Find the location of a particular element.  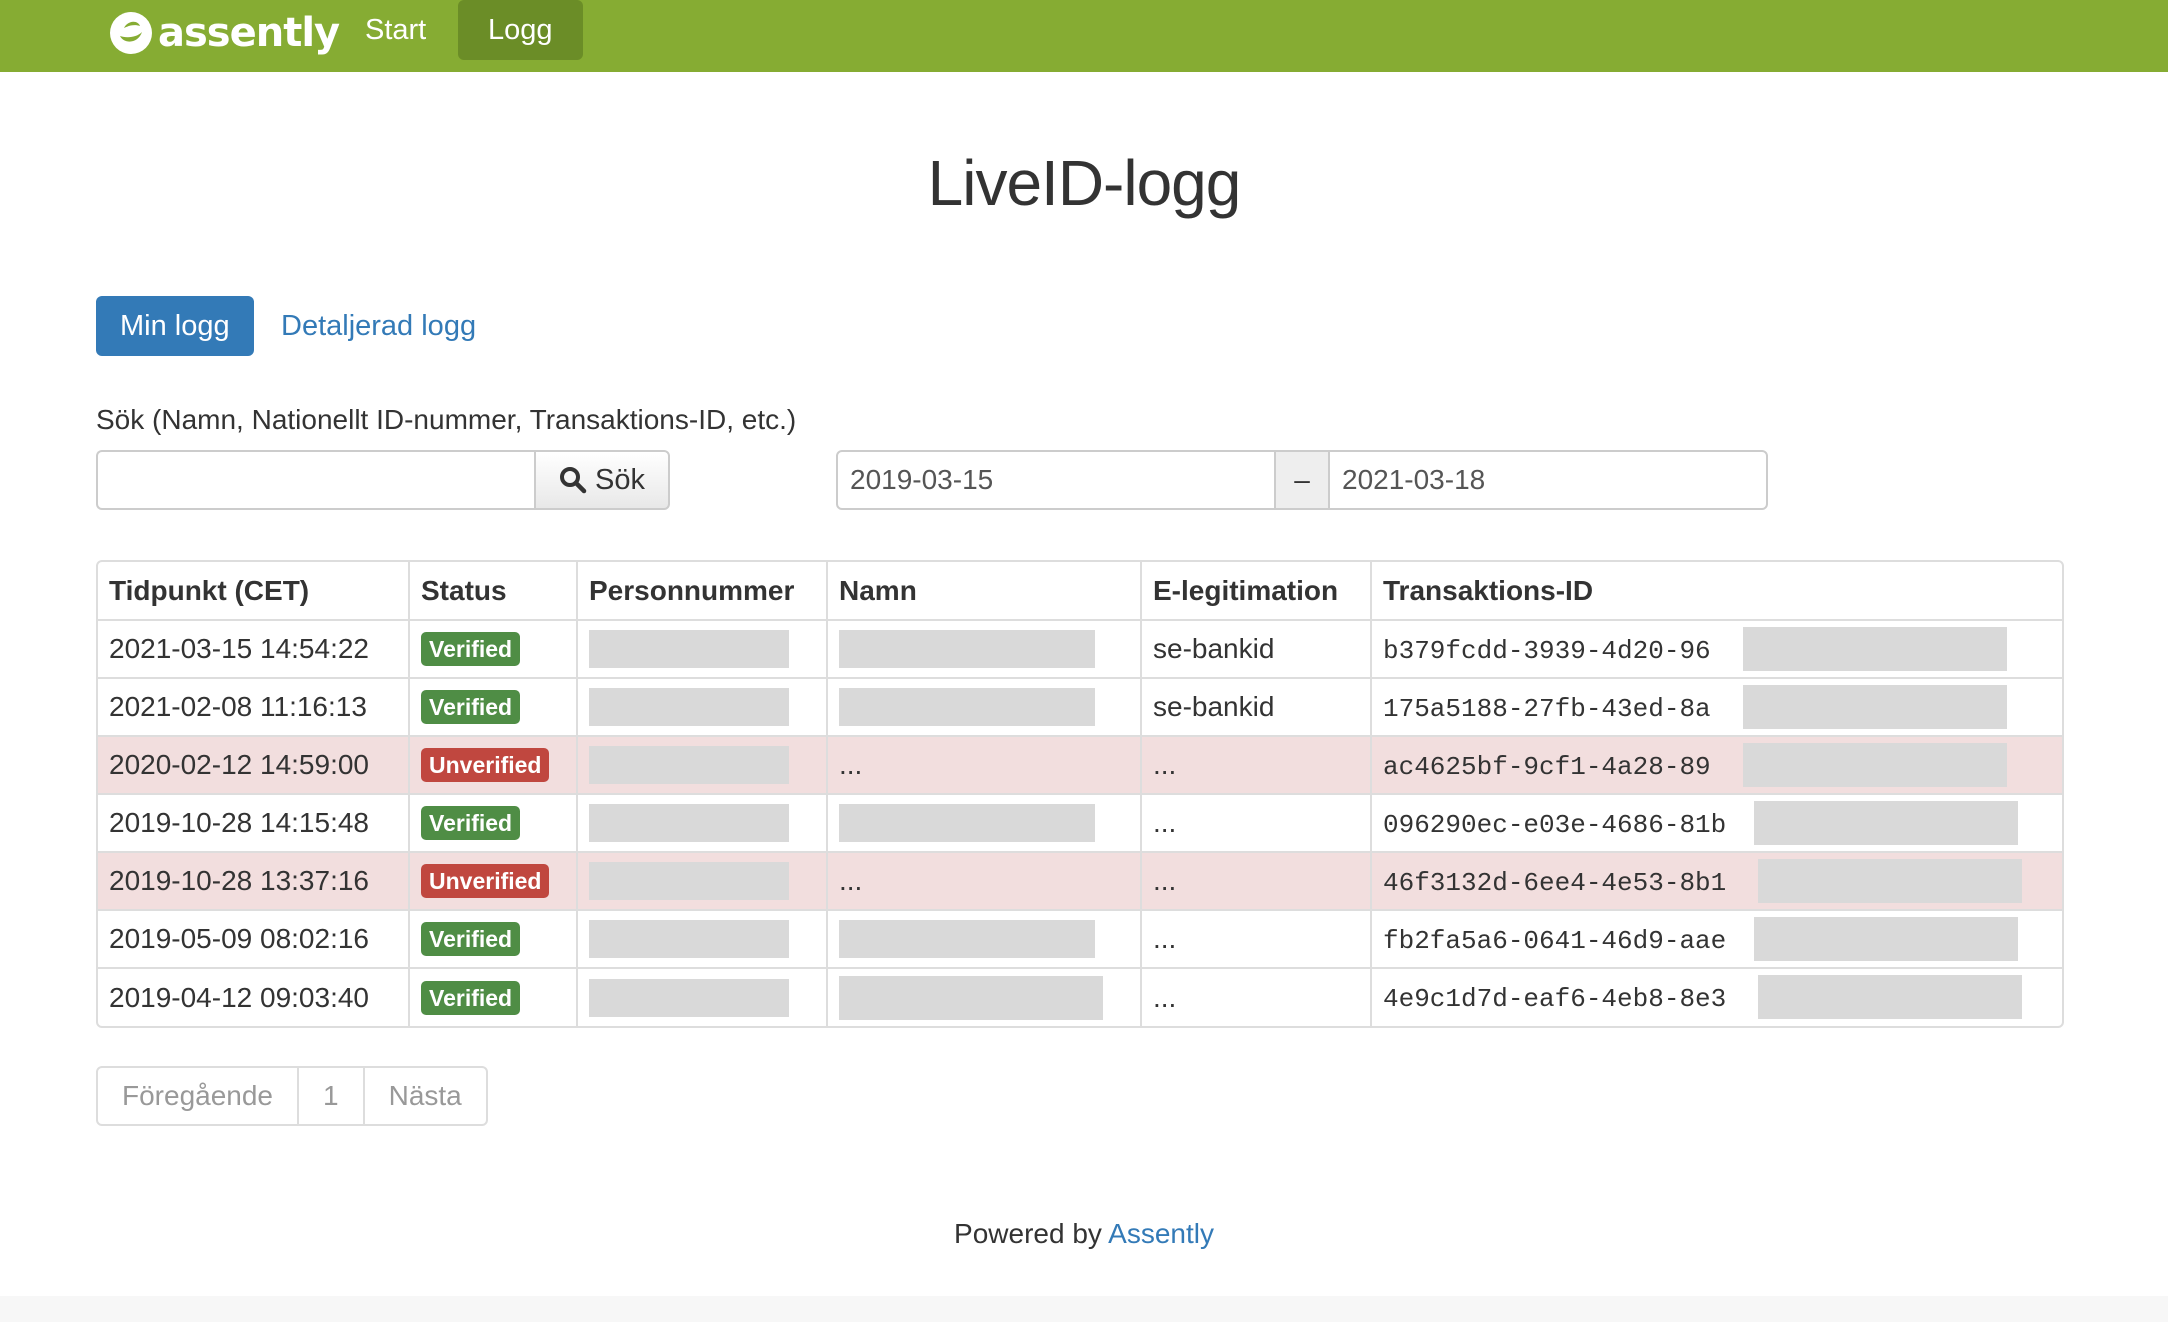

cell-transaction-id: 096290ec-e03e-4686-81b is located at coordinates (1716, 823).